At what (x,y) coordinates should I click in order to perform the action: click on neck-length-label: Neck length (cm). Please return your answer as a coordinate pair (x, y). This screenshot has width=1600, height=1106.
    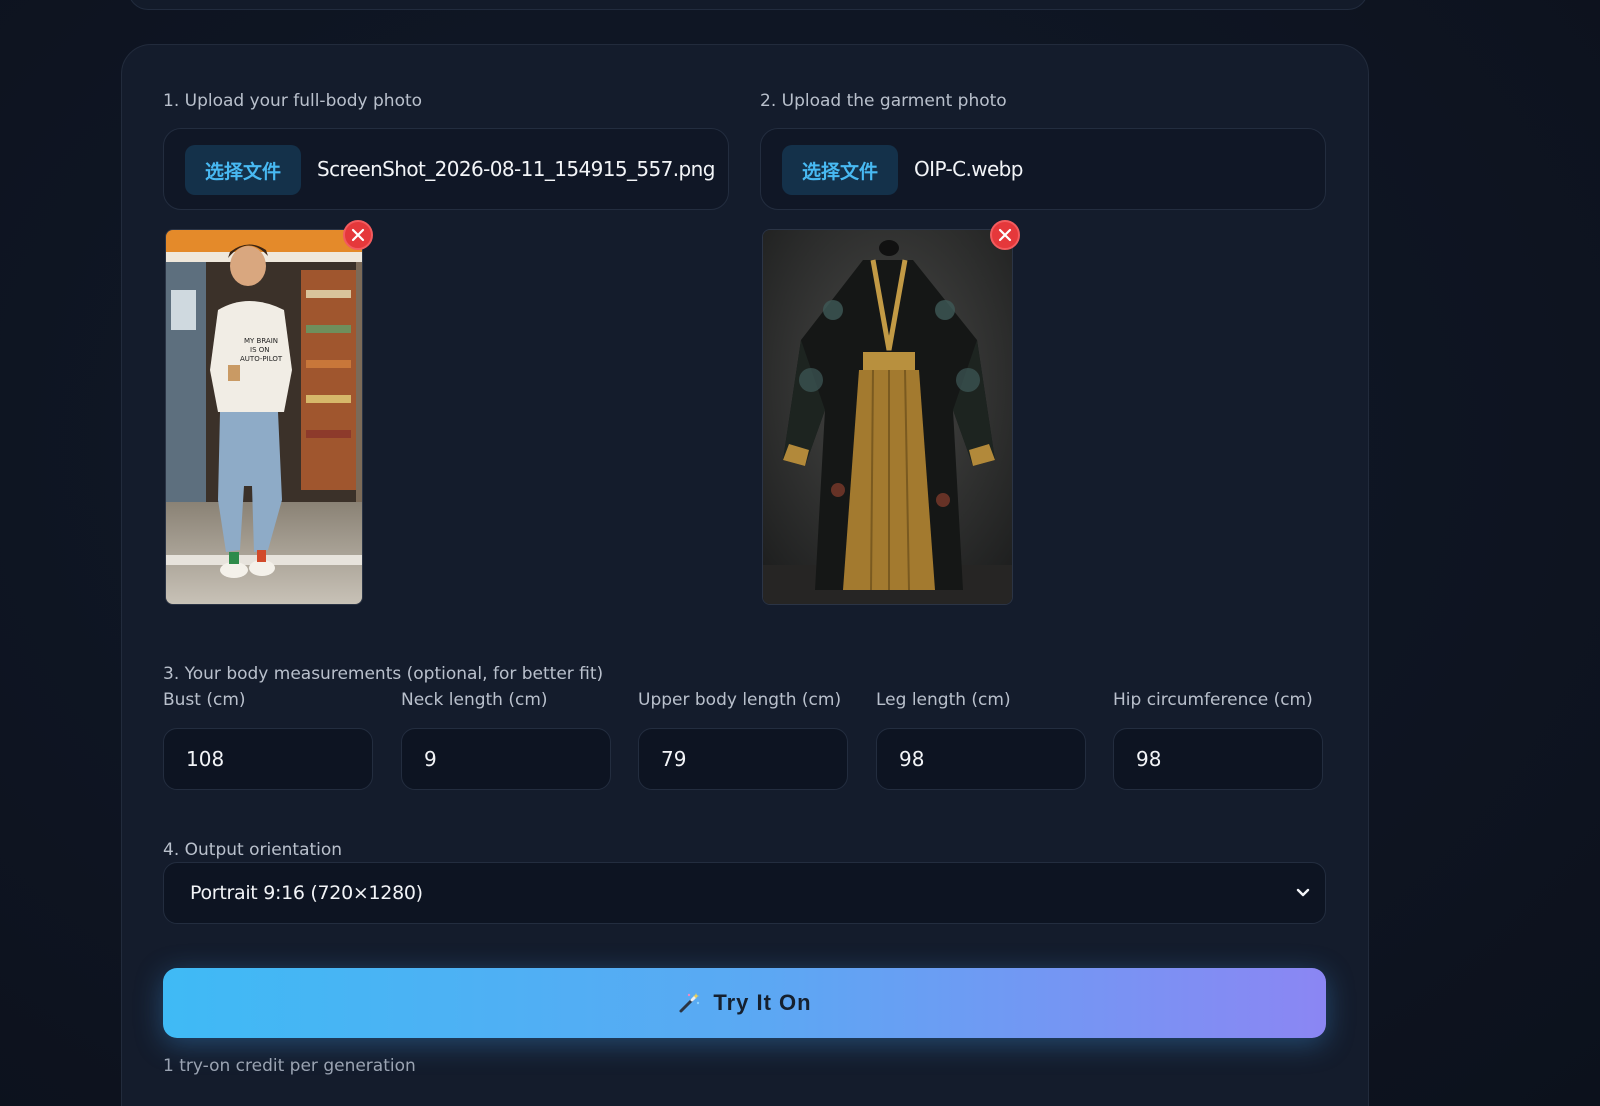
    Looking at the image, I should click on (474, 700).